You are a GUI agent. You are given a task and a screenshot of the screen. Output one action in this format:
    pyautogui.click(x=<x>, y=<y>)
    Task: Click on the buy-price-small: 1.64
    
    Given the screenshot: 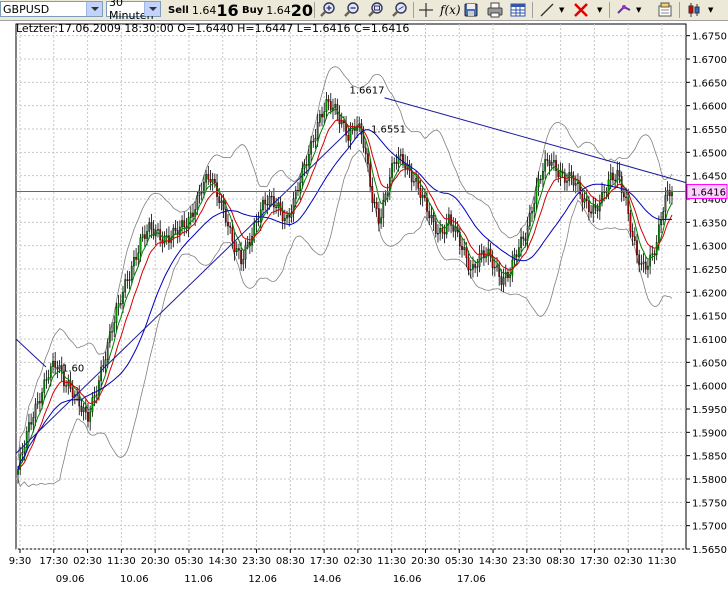 What is the action you would take?
    pyautogui.click(x=278, y=10)
    